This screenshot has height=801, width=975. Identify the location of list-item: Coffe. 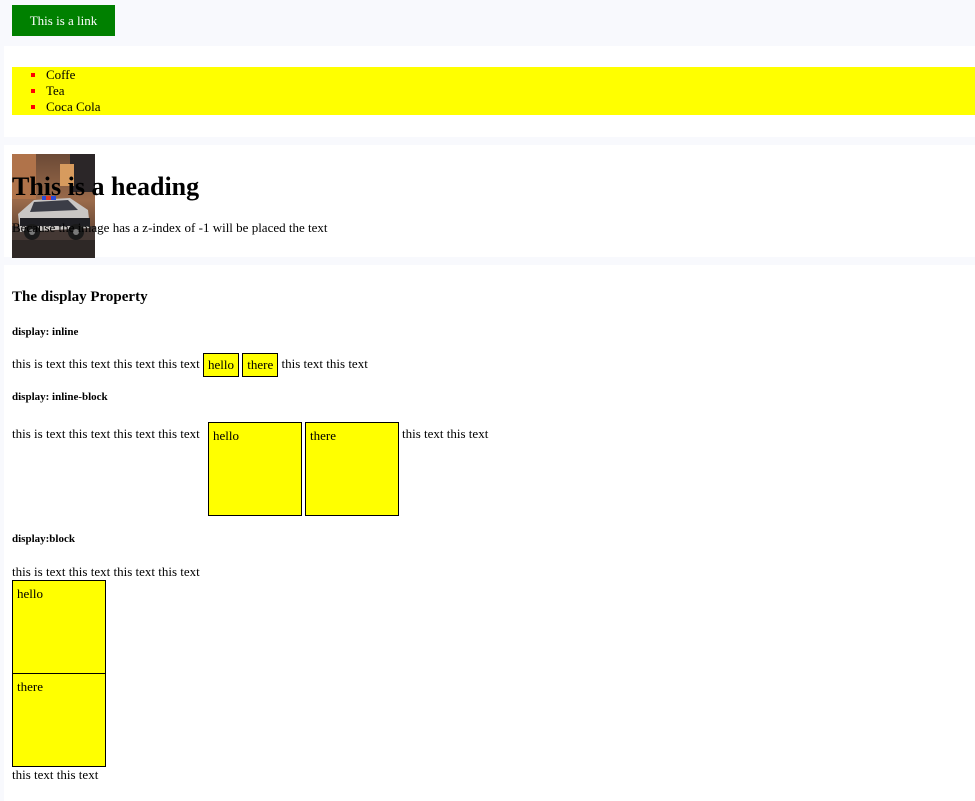
(510, 75).